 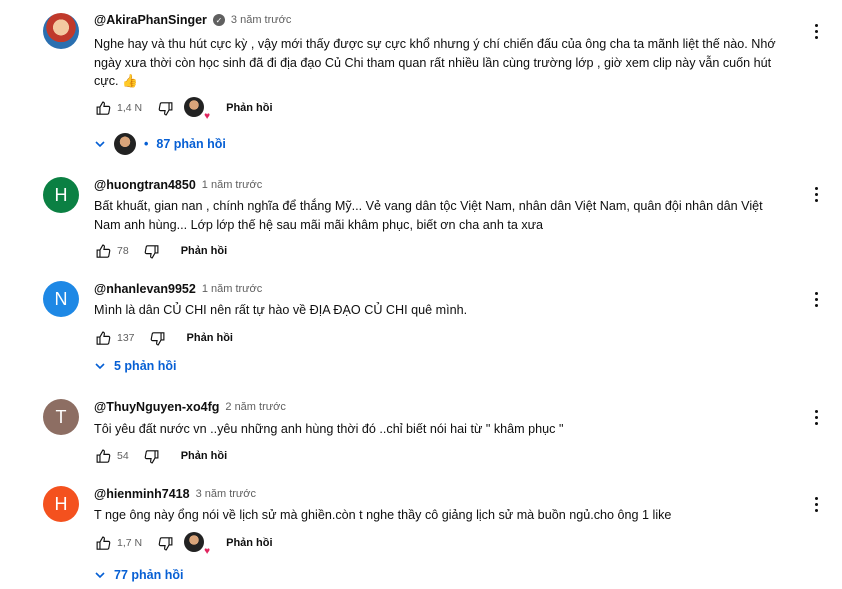 I want to click on comment-actions: 137 Phản hồi, so click(x=163, y=338).